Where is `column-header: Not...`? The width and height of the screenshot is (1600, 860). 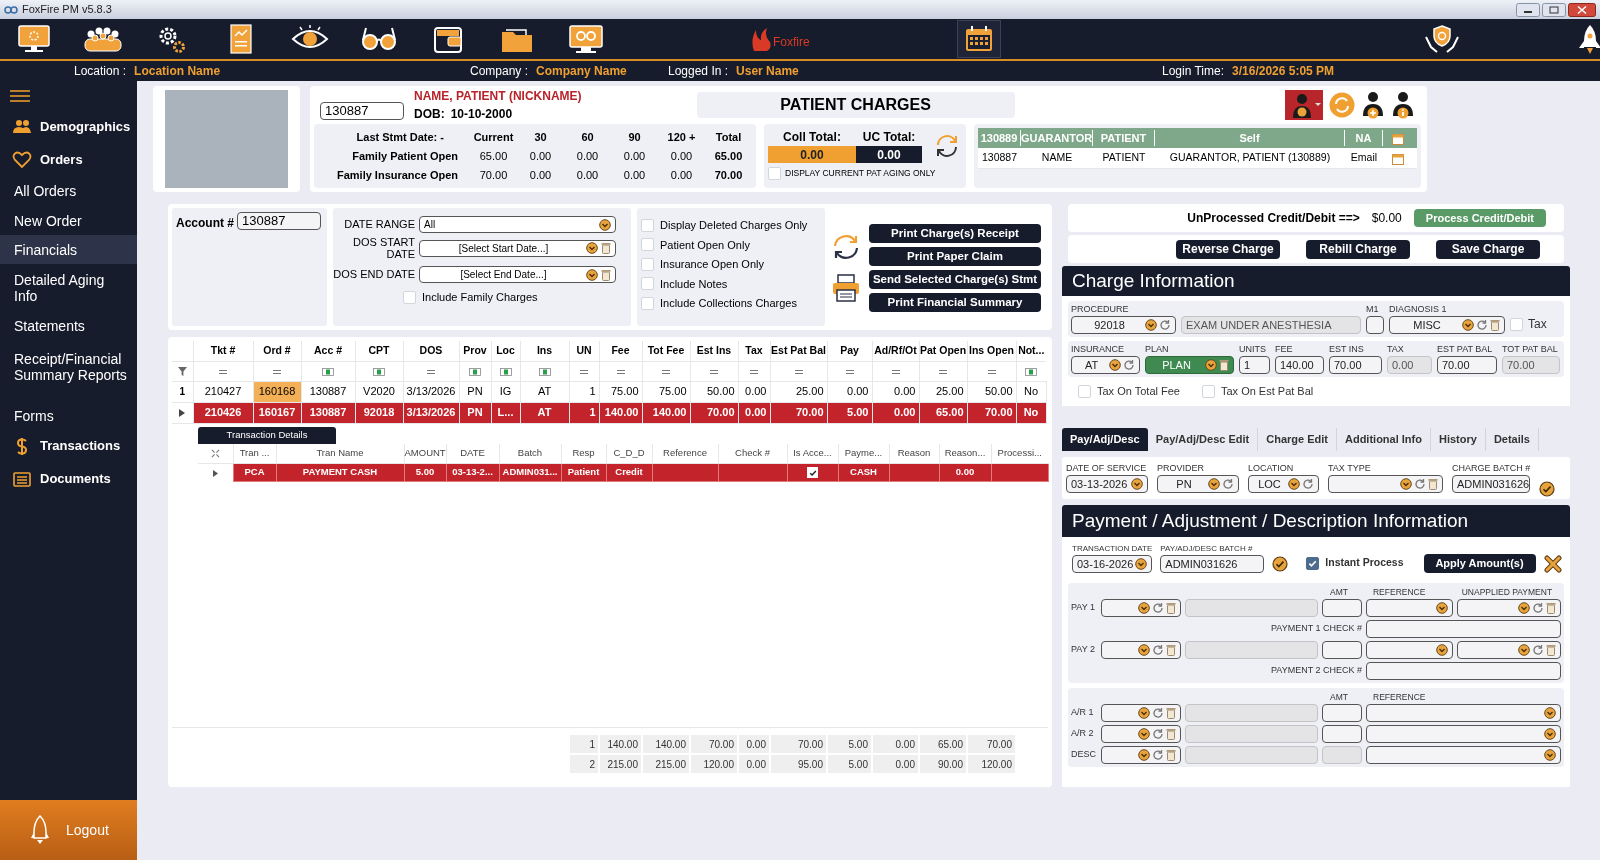
column-header: Not... is located at coordinates (1031, 351).